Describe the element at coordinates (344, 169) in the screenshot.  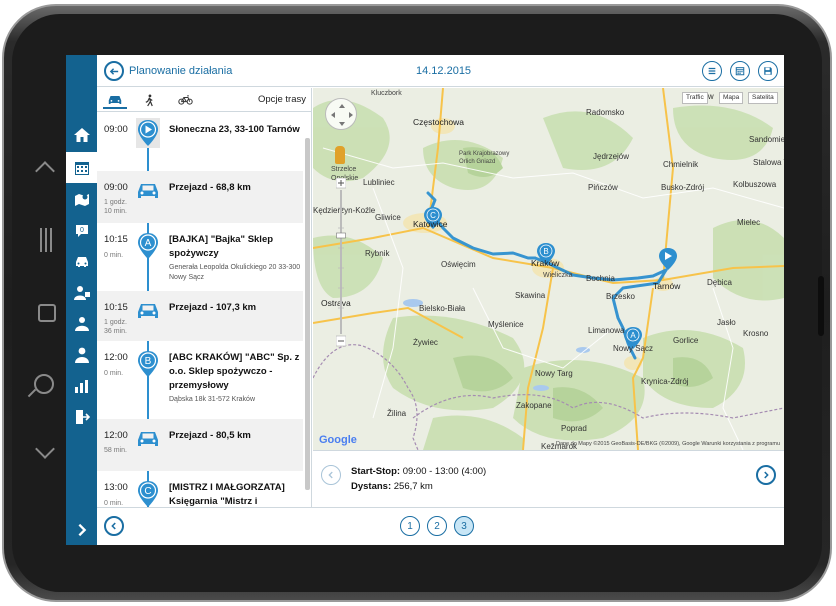
I see `map-label: Strzelce` at that location.